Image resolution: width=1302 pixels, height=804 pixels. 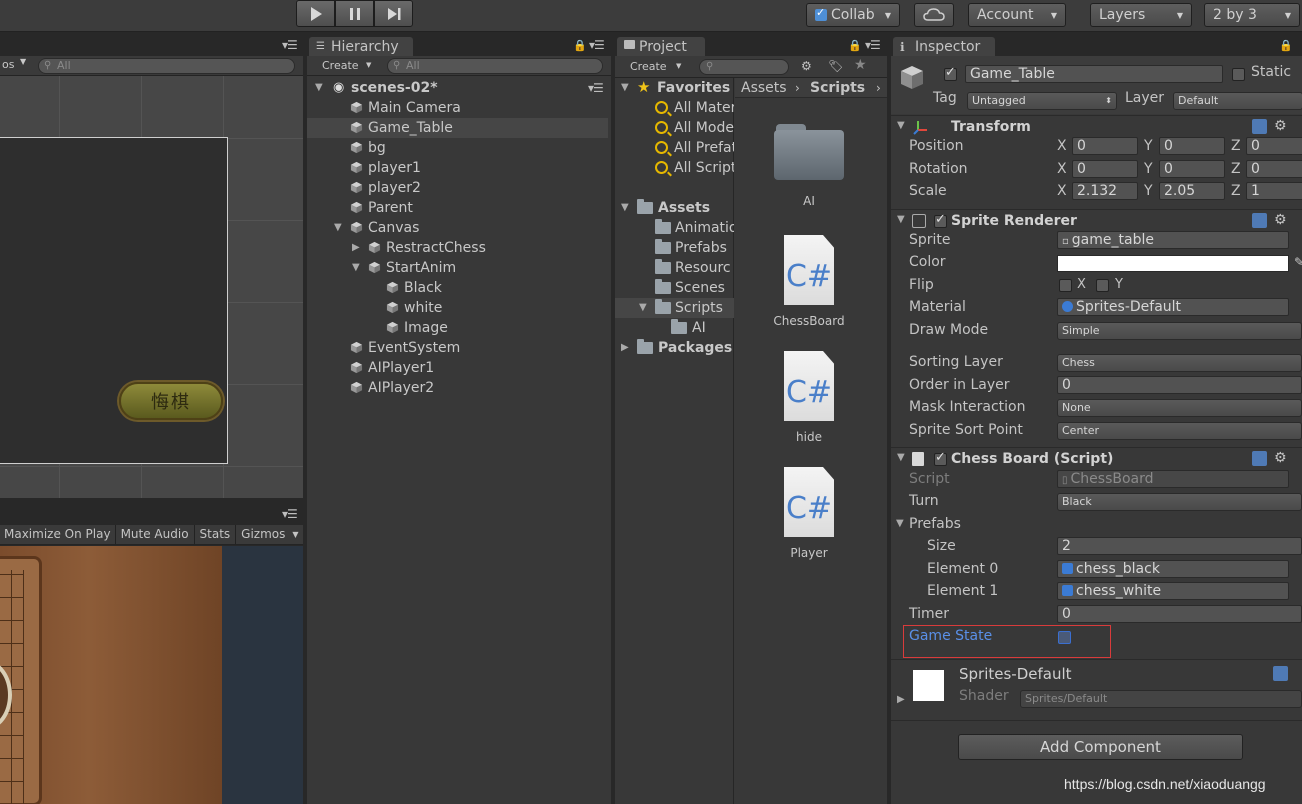 What do you see at coordinates (1238, 74) in the screenshot?
I see `static-checkbox` at bounding box center [1238, 74].